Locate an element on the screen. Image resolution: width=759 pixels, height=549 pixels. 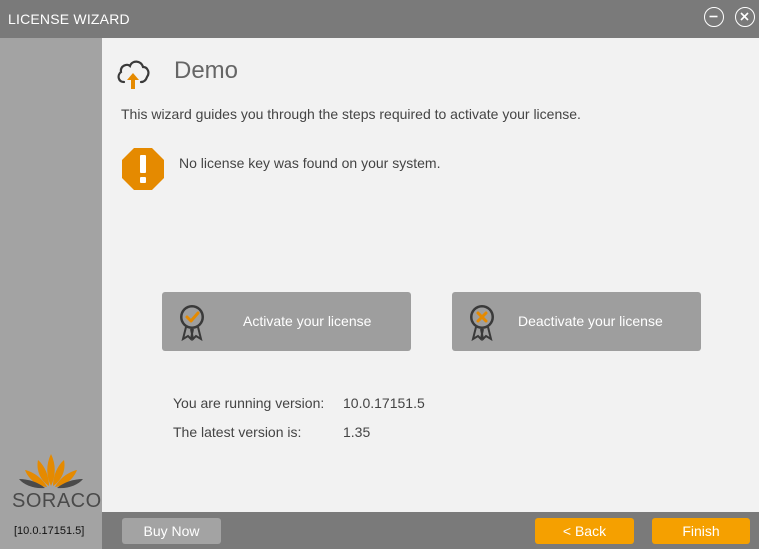
deactivate-license-button: Deactivate your license is located at coordinates (576, 321).